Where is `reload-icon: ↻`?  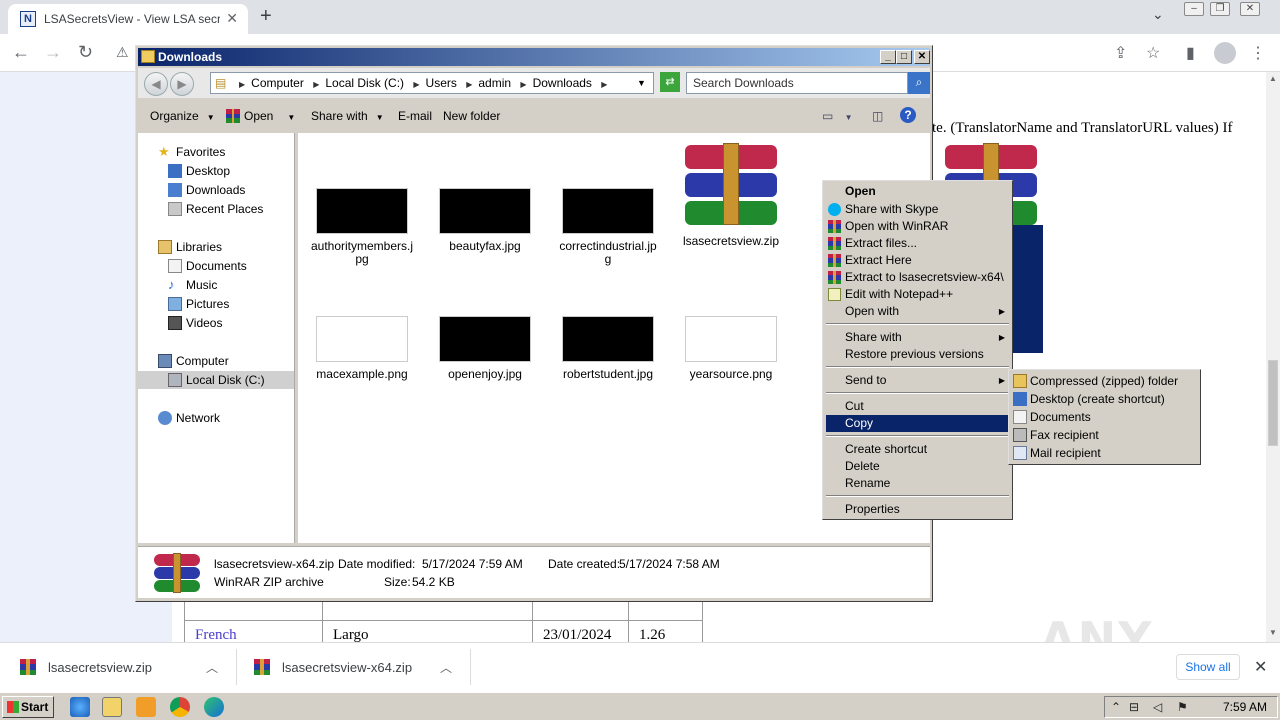 reload-icon: ↻ is located at coordinates (85, 52).